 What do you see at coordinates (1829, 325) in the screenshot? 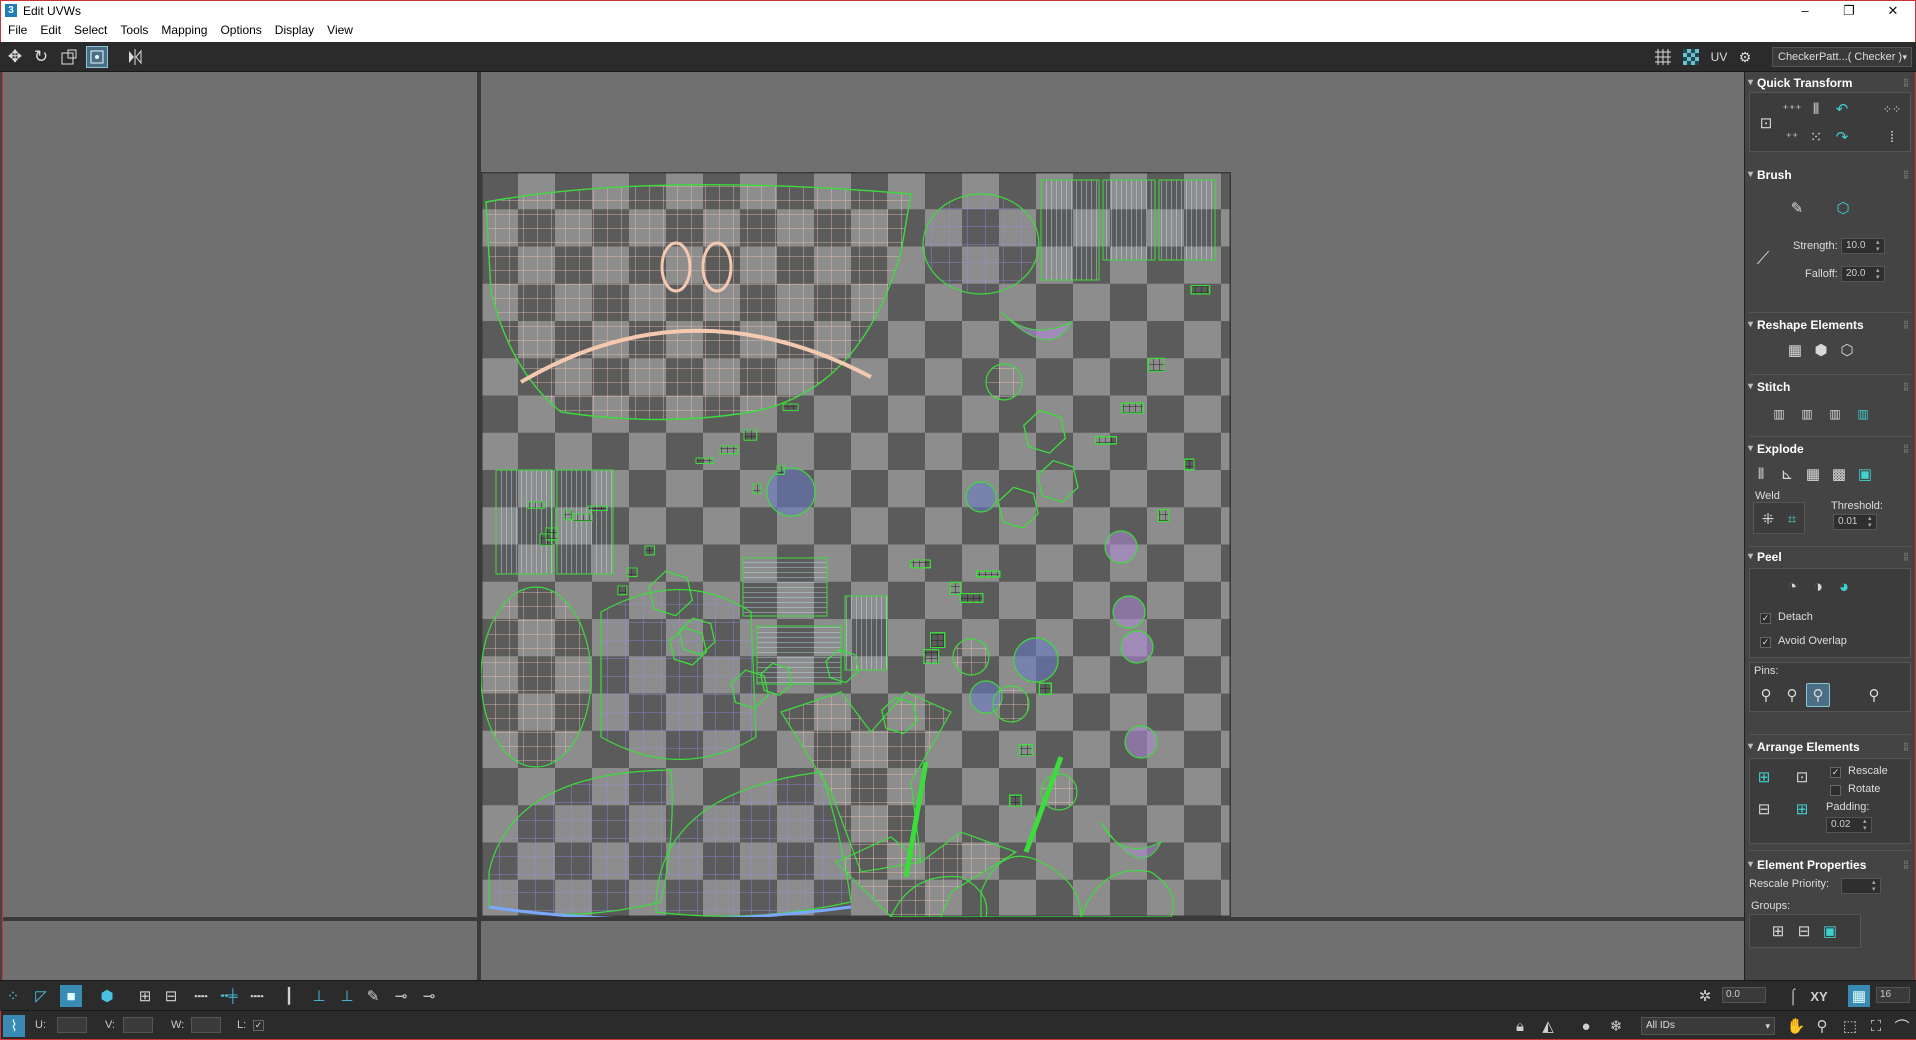
I see `reshape-title: Reshape Elements ⣿` at bounding box center [1829, 325].